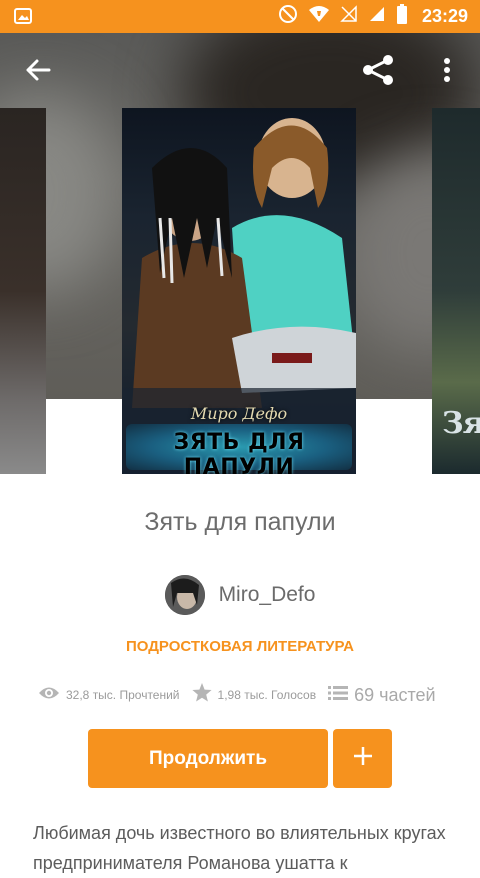  I want to click on app-bar, so click(240, 69).